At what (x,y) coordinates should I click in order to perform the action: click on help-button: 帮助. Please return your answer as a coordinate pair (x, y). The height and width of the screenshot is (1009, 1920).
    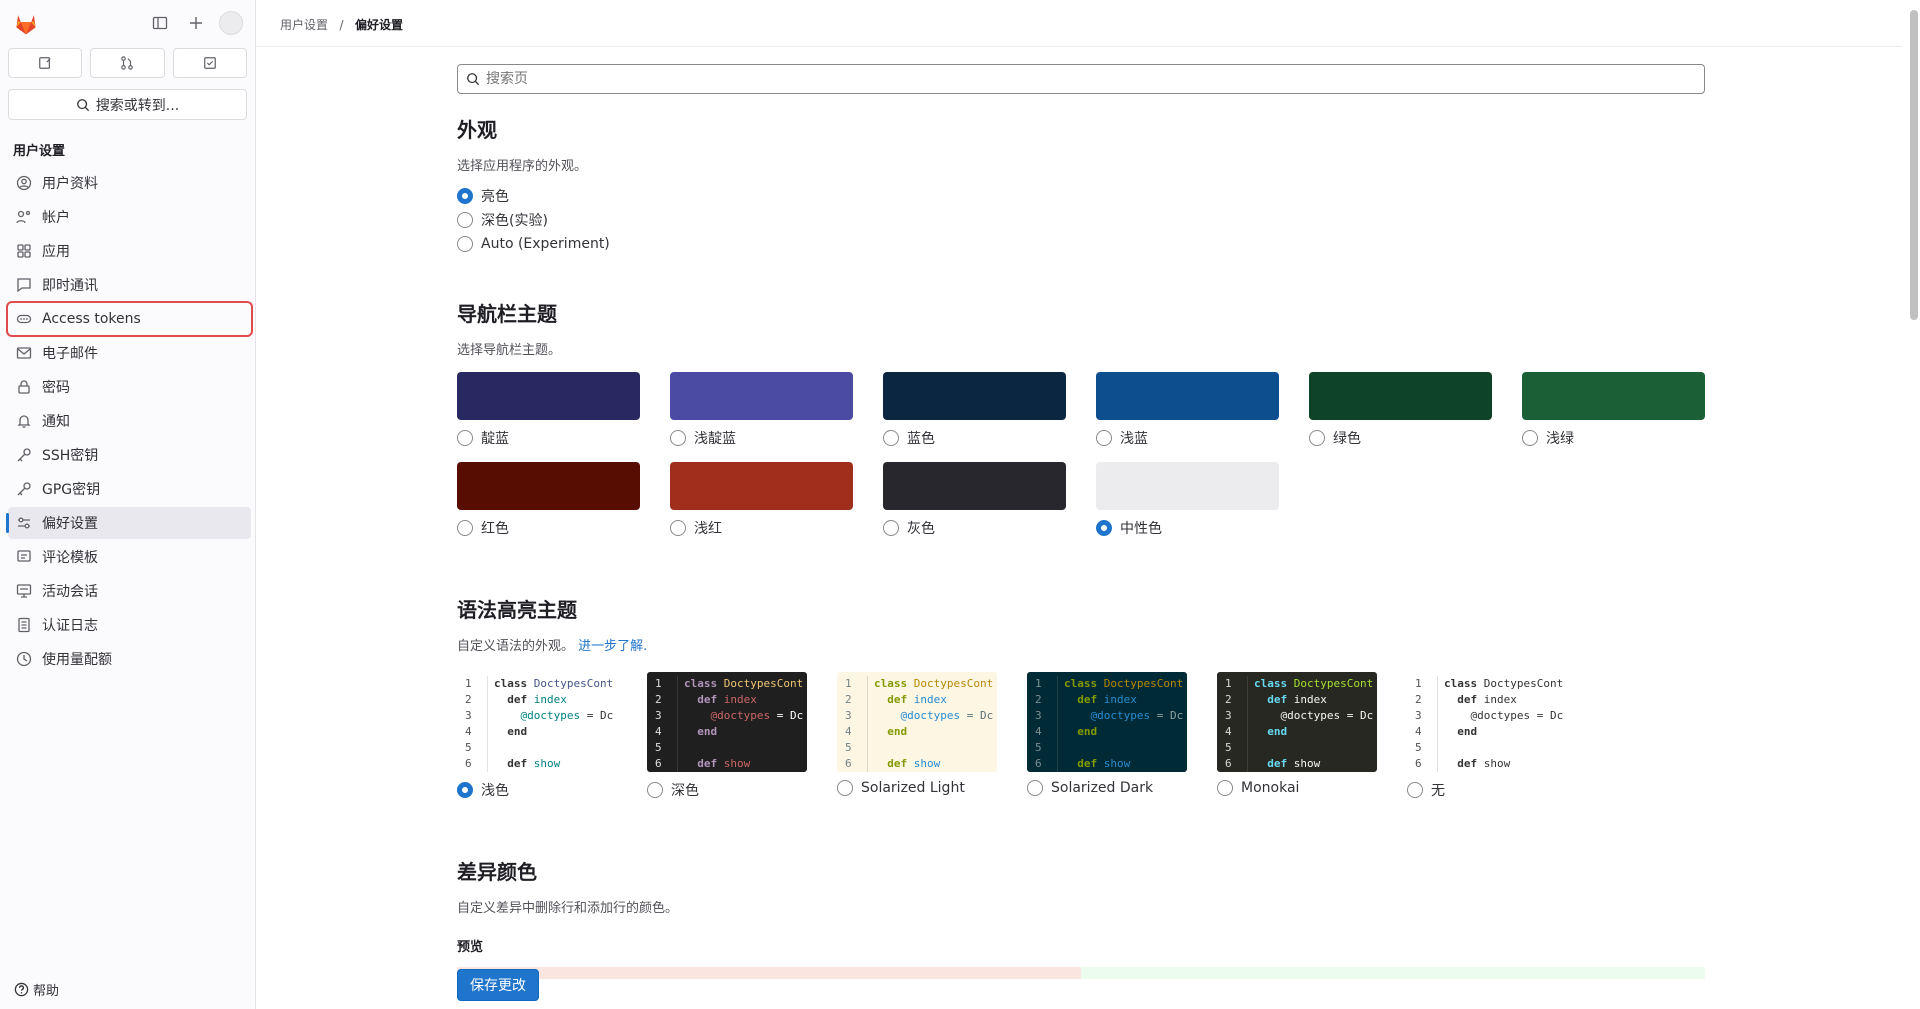
    Looking at the image, I should click on (36, 989).